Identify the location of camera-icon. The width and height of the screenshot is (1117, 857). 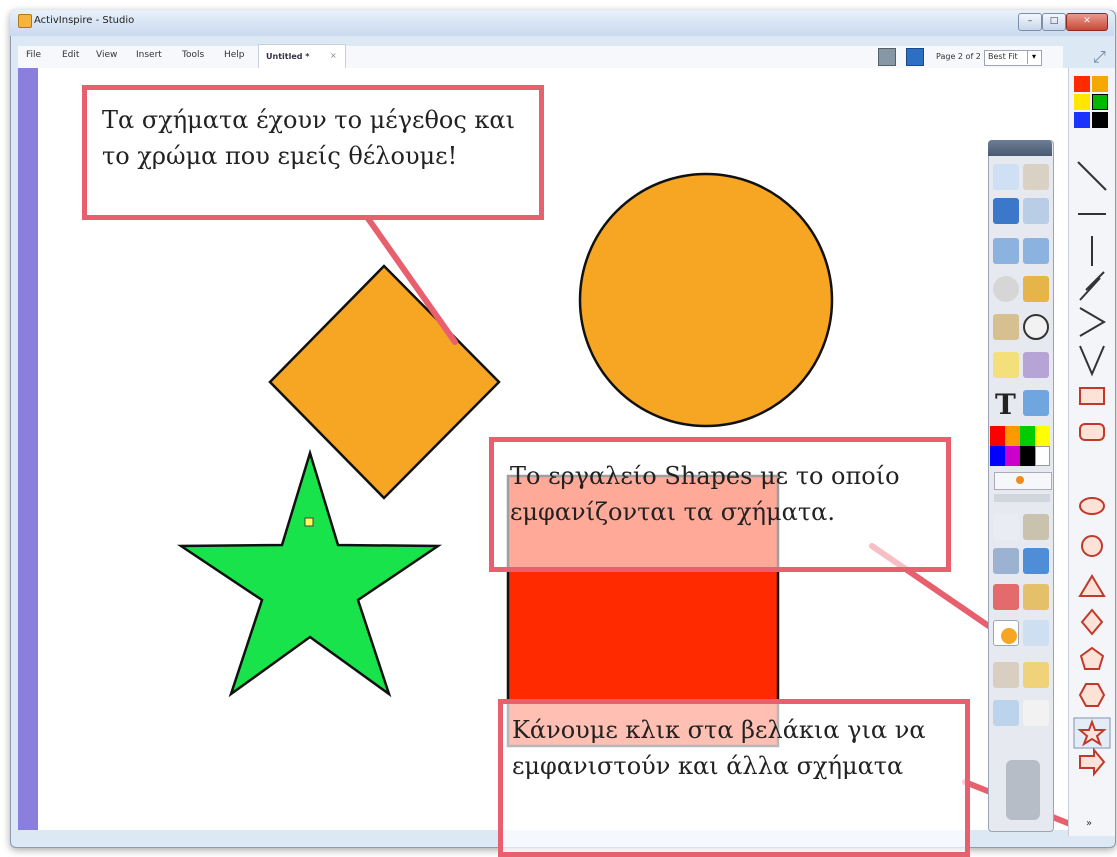
(1006, 675).